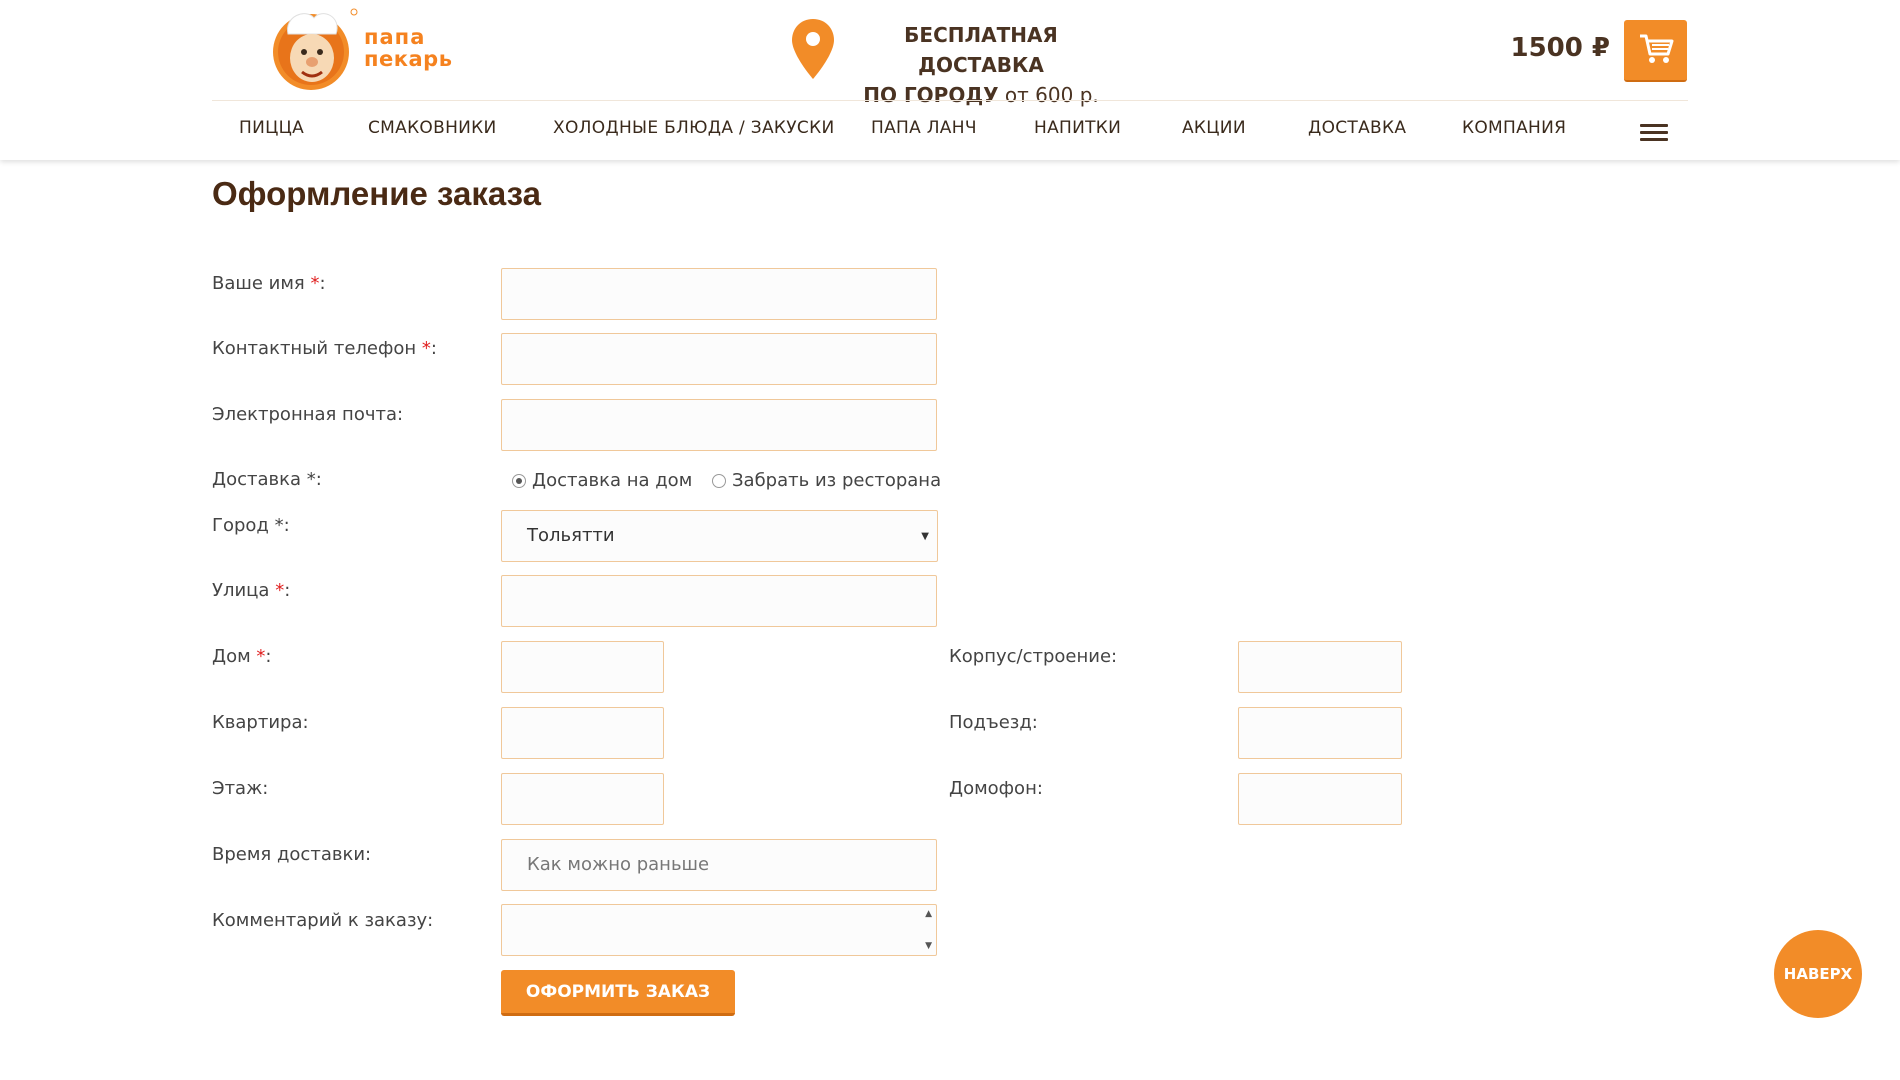 The image size is (1900, 1080). What do you see at coordinates (993, 722) in the screenshot?
I see `entrance-label: Подъезд:` at bounding box center [993, 722].